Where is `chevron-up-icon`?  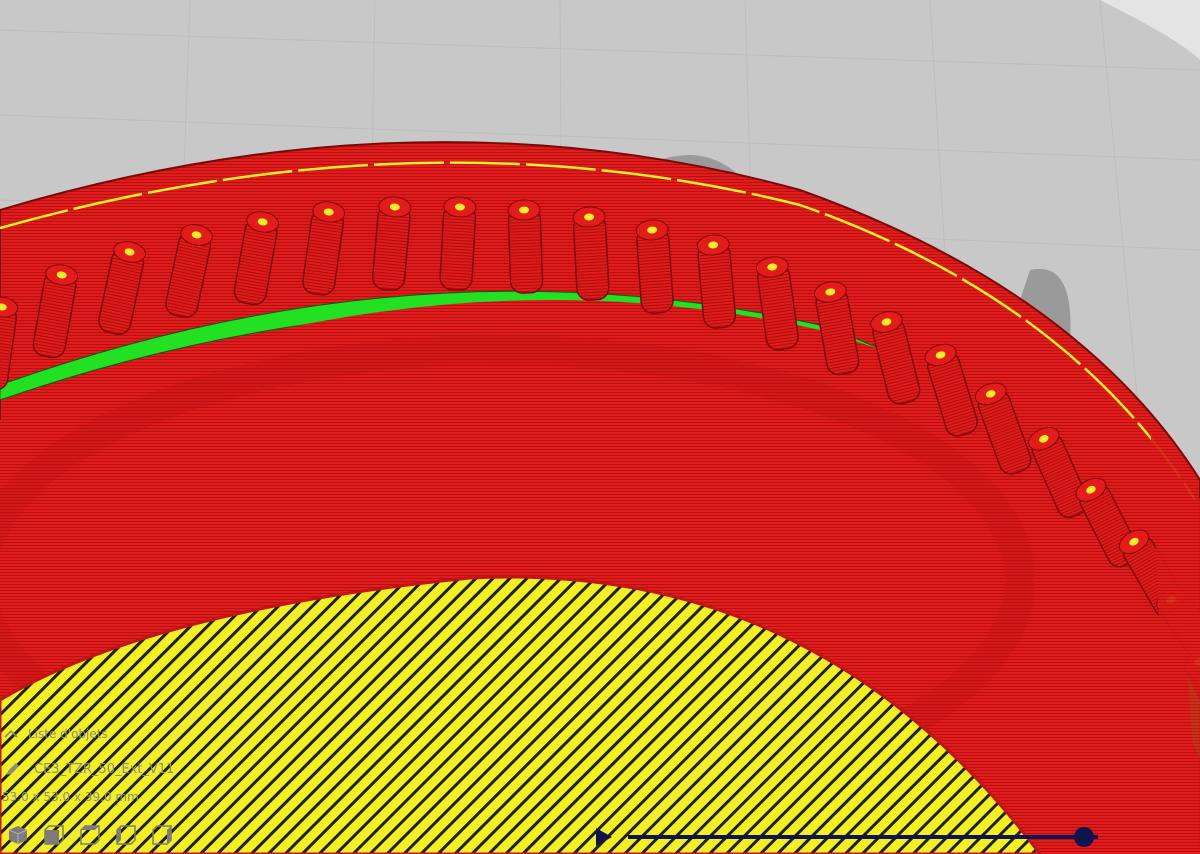
chevron-up-icon is located at coordinates (11, 733).